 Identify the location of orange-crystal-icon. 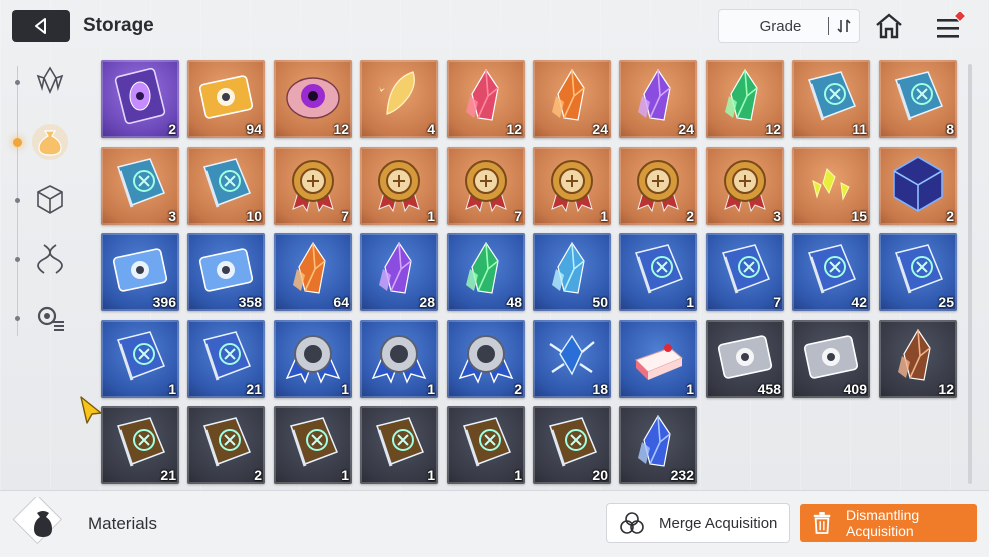
(568, 94).